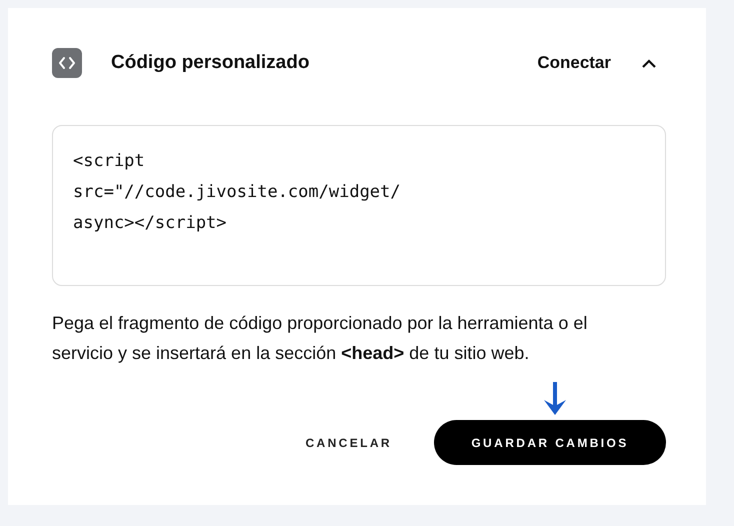 This screenshot has height=526, width=734. I want to click on section-title: Código personalizado, so click(210, 63).